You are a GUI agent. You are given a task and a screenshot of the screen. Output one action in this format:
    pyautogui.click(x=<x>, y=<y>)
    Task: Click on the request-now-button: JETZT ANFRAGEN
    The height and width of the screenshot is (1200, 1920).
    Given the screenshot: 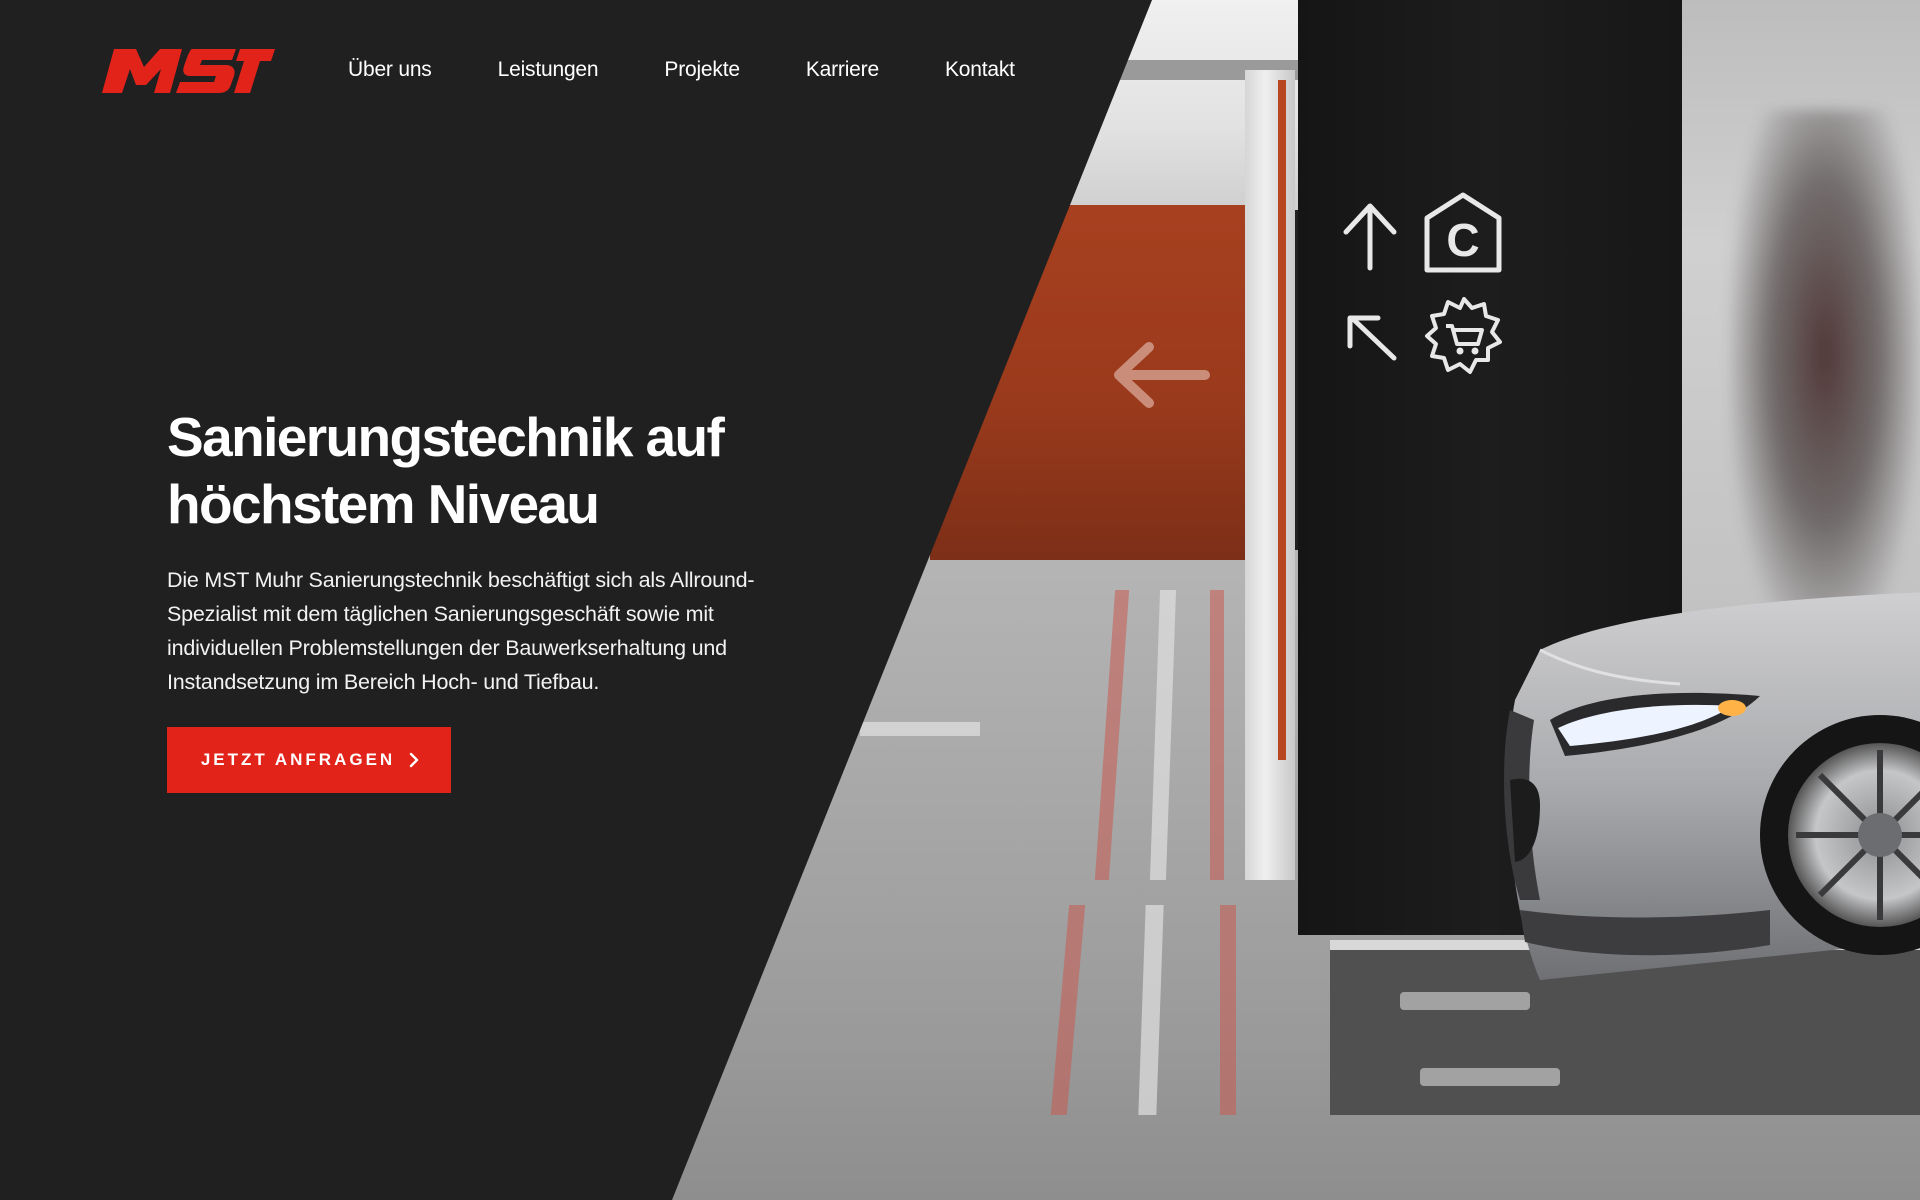 What is the action you would take?
    pyautogui.click(x=309, y=760)
    